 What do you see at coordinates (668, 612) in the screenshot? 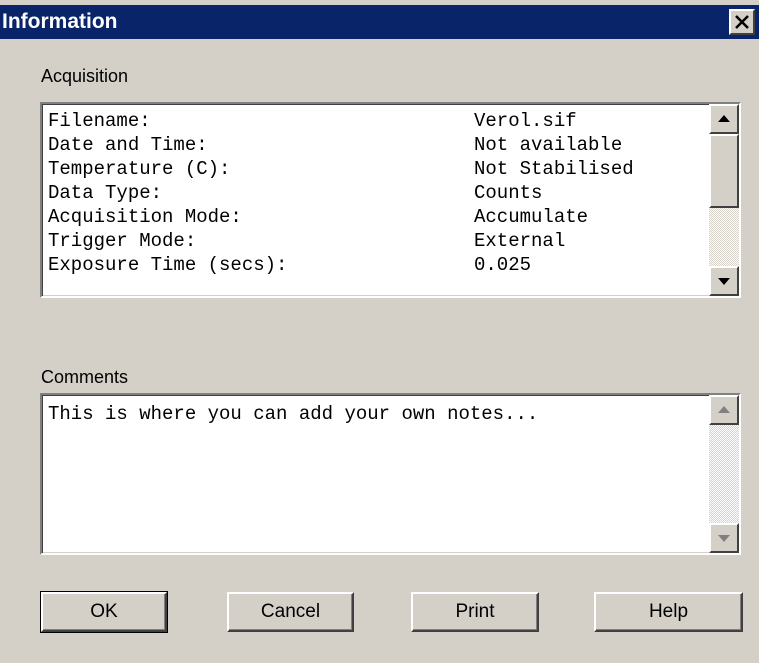
I see `help-button: Help` at bounding box center [668, 612].